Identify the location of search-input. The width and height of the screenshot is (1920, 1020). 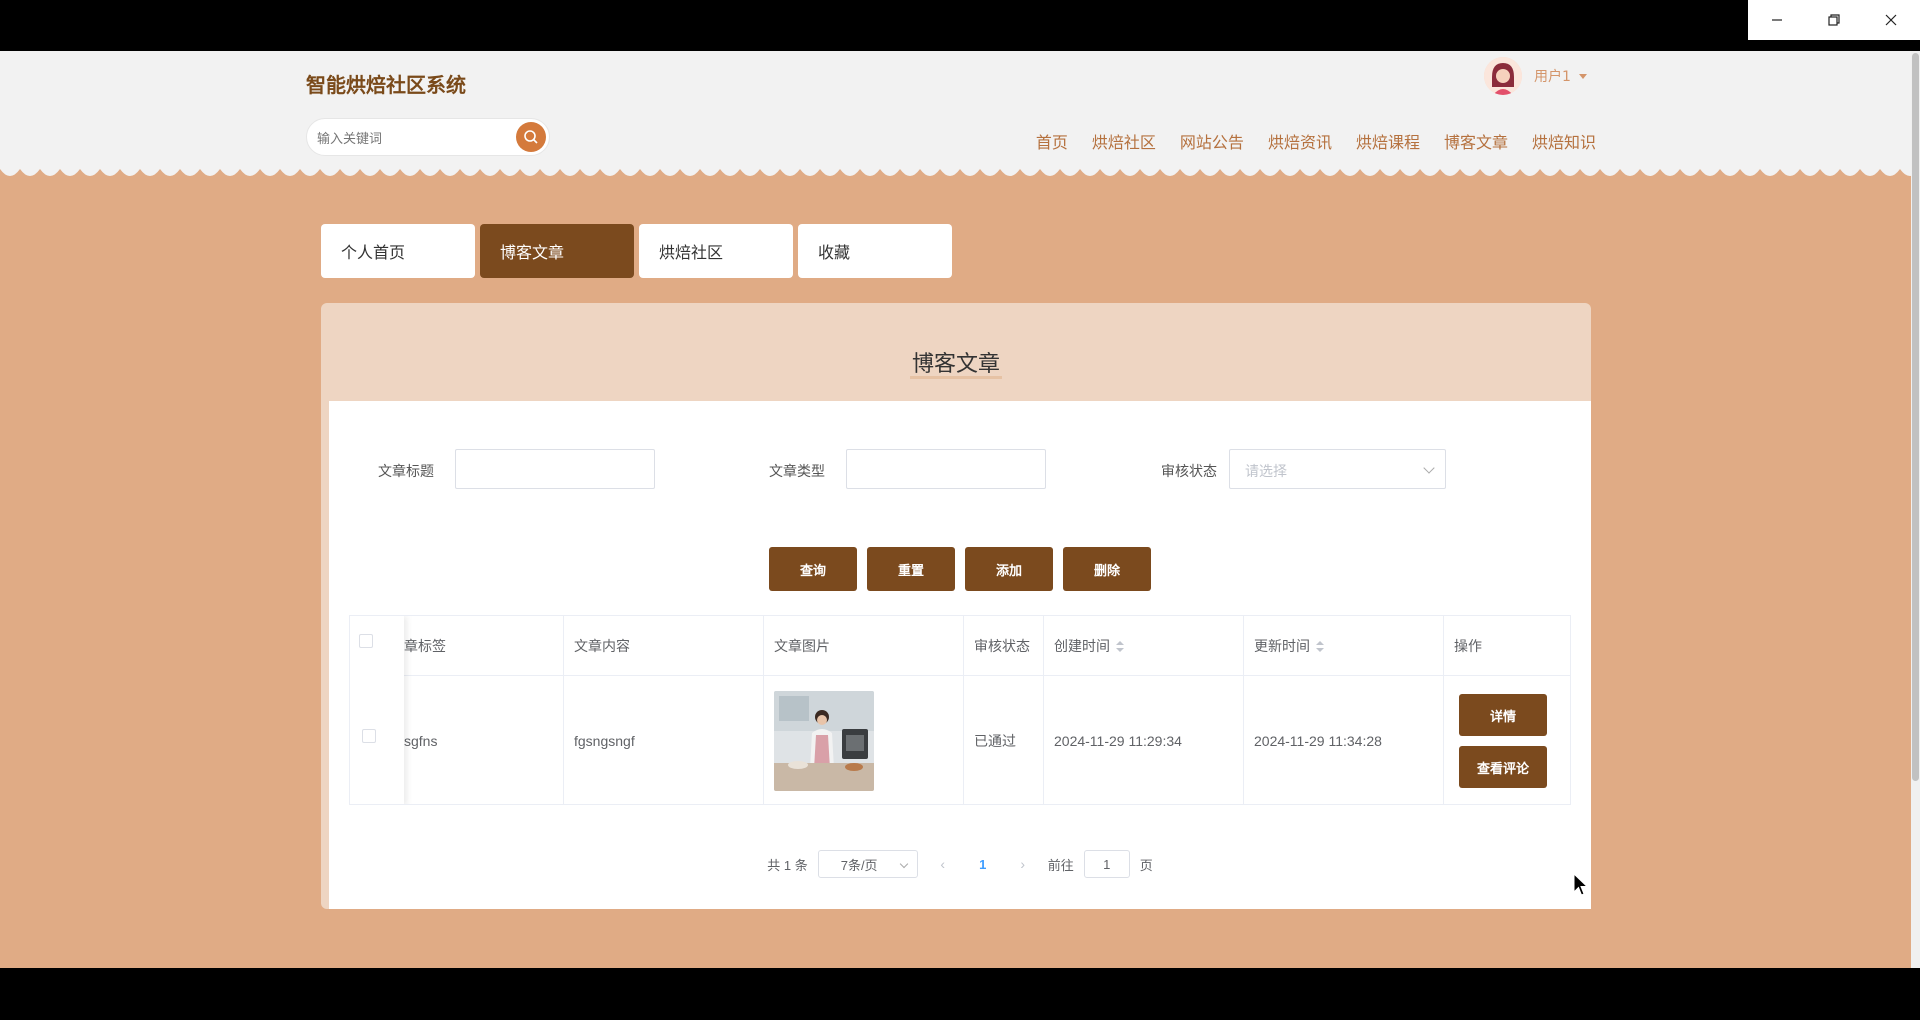
(412, 138).